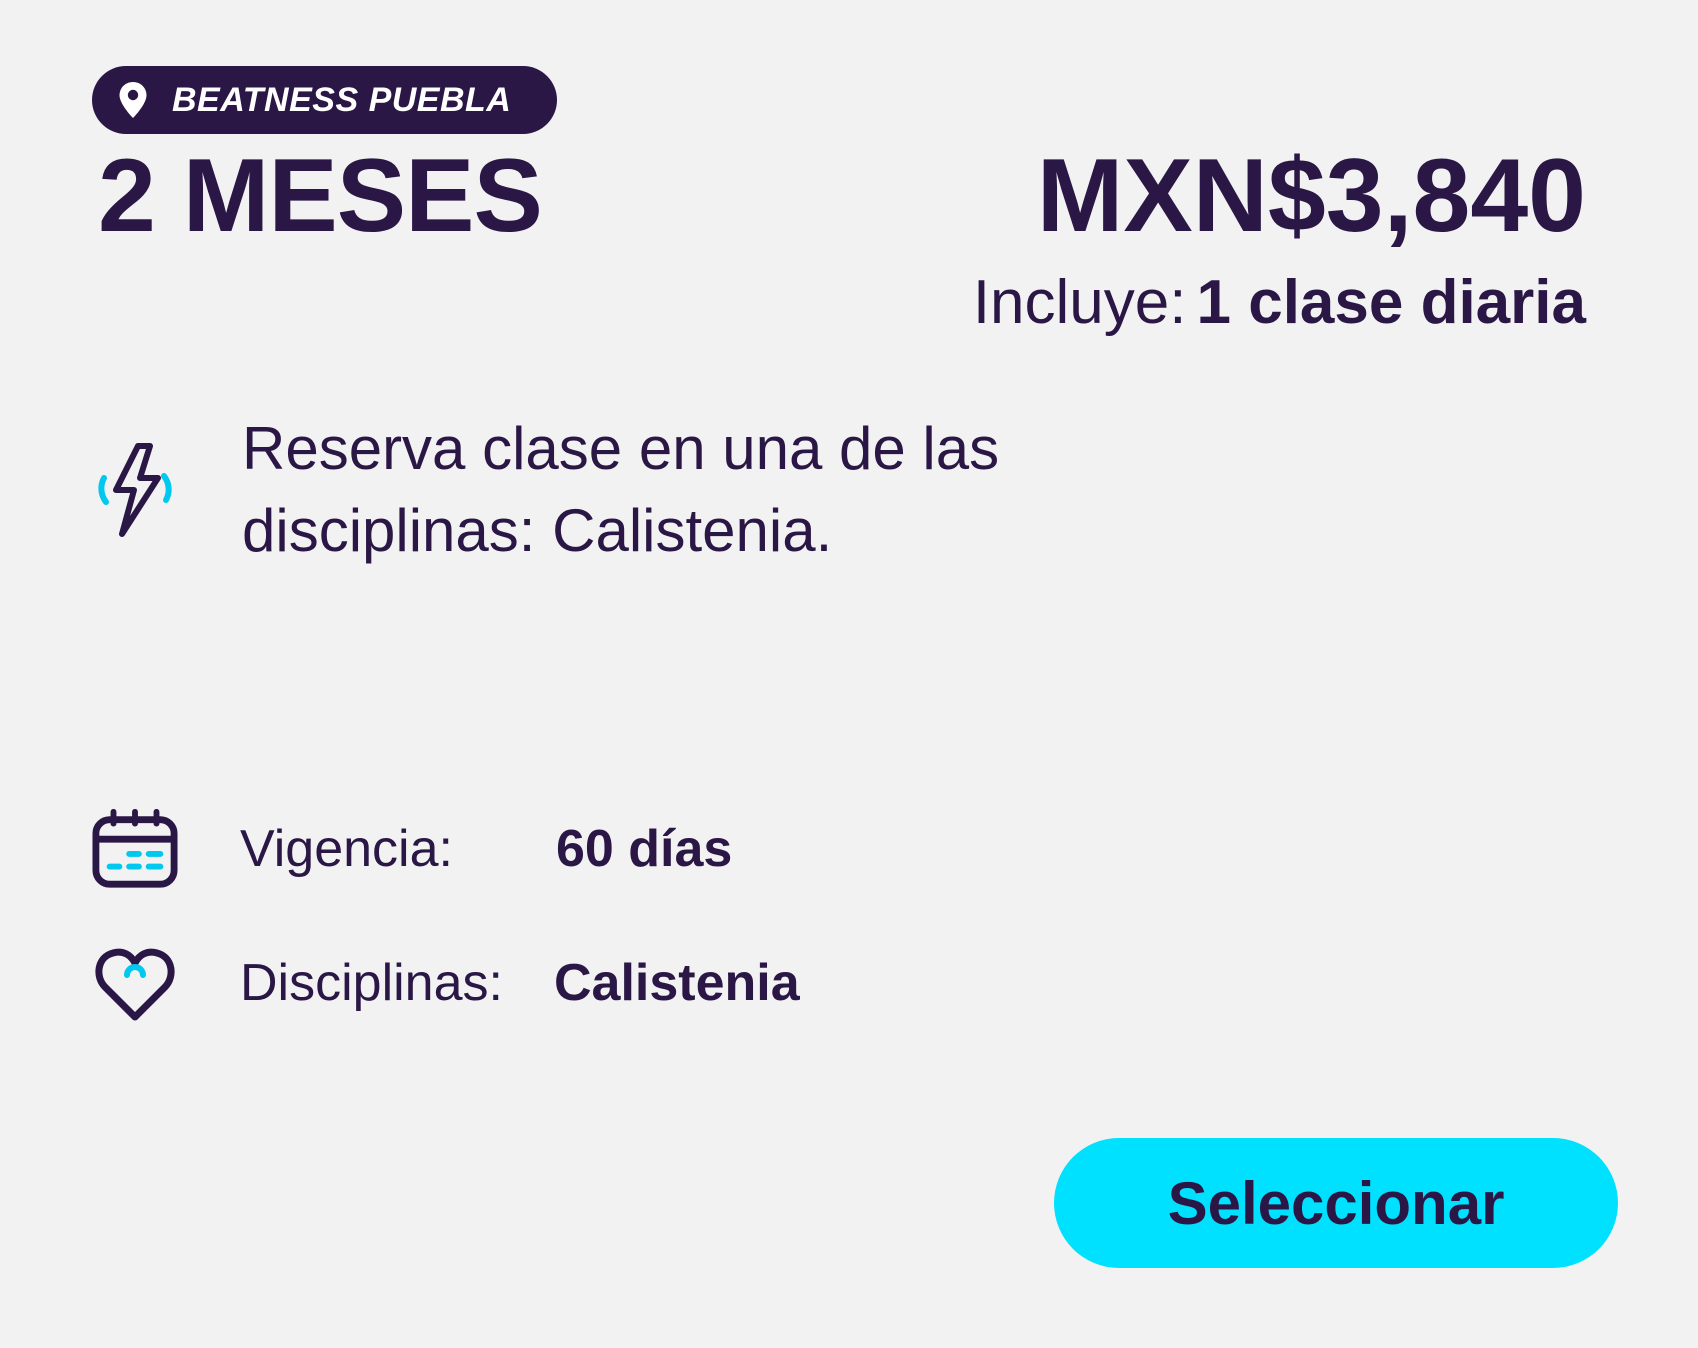 The height and width of the screenshot is (1348, 1698). What do you see at coordinates (1311, 196) in the screenshot?
I see `plan-price: MXN$3,840` at bounding box center [1311, 196].